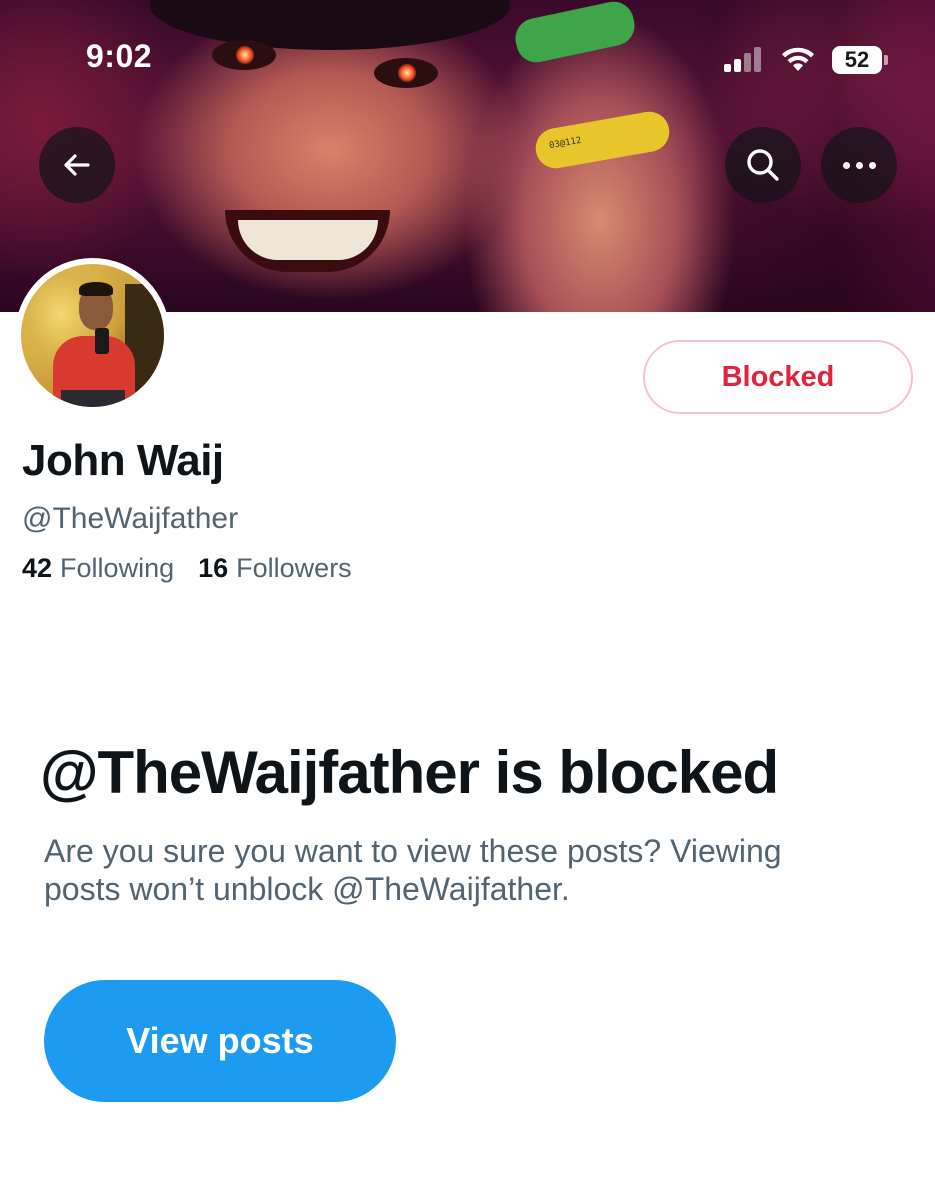  I want to click on followers-link: 16 Followers, so click(275, 568).